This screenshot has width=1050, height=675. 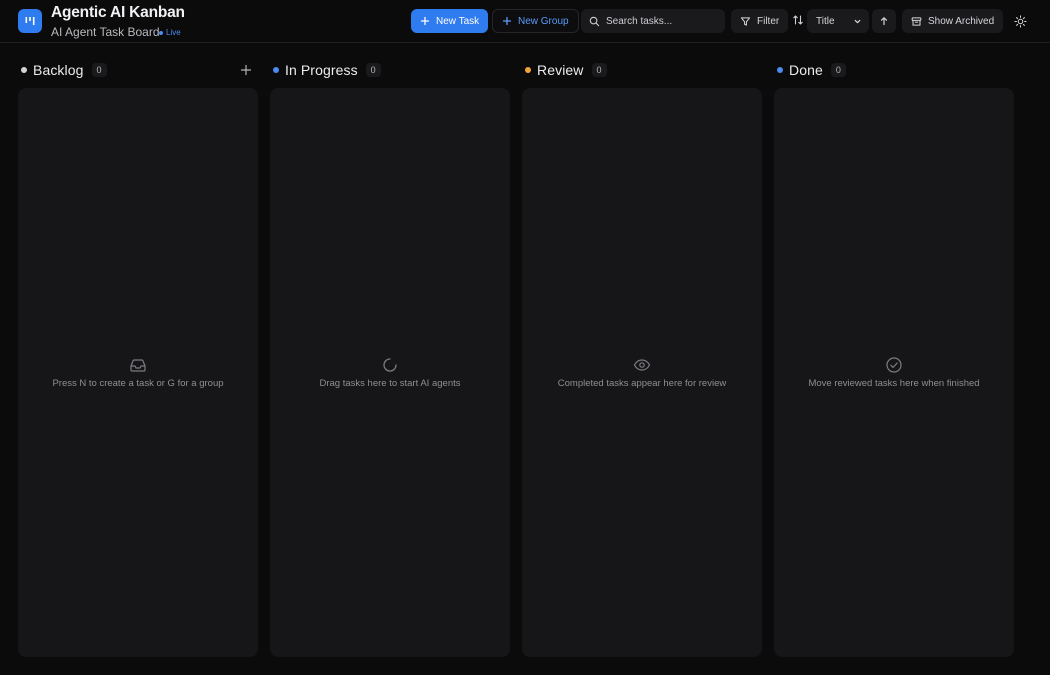 I want to click on eye-icon, so click(x=642, y=365).